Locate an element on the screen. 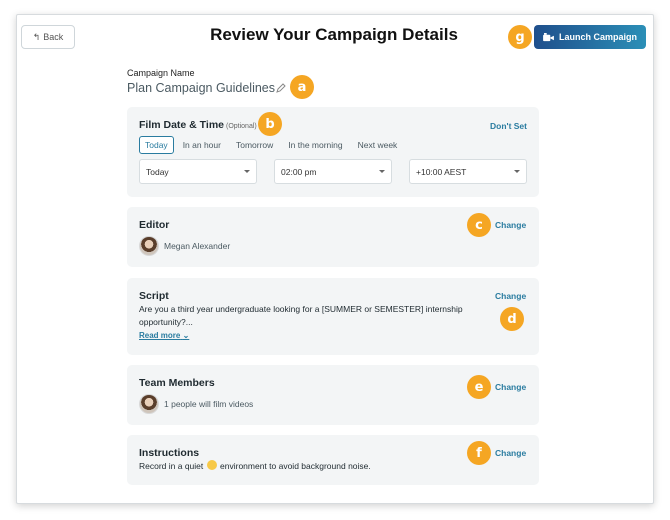 This screenshot has height=520, width=670. chevron-down-icon: ⌄ is located at coordinates (186, 335).